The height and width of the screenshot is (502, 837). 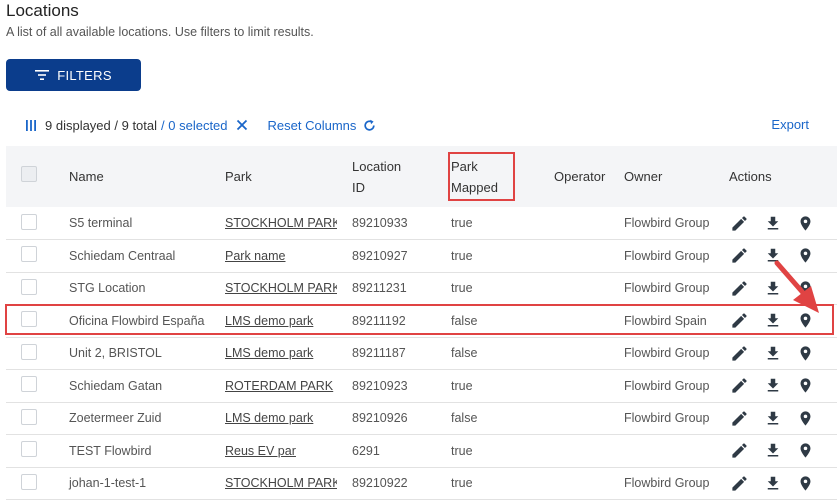 What do you see at coordinates (379, 320) in the screenshot?
I see `location-id: 89211192` at bounding box center [379, 320].